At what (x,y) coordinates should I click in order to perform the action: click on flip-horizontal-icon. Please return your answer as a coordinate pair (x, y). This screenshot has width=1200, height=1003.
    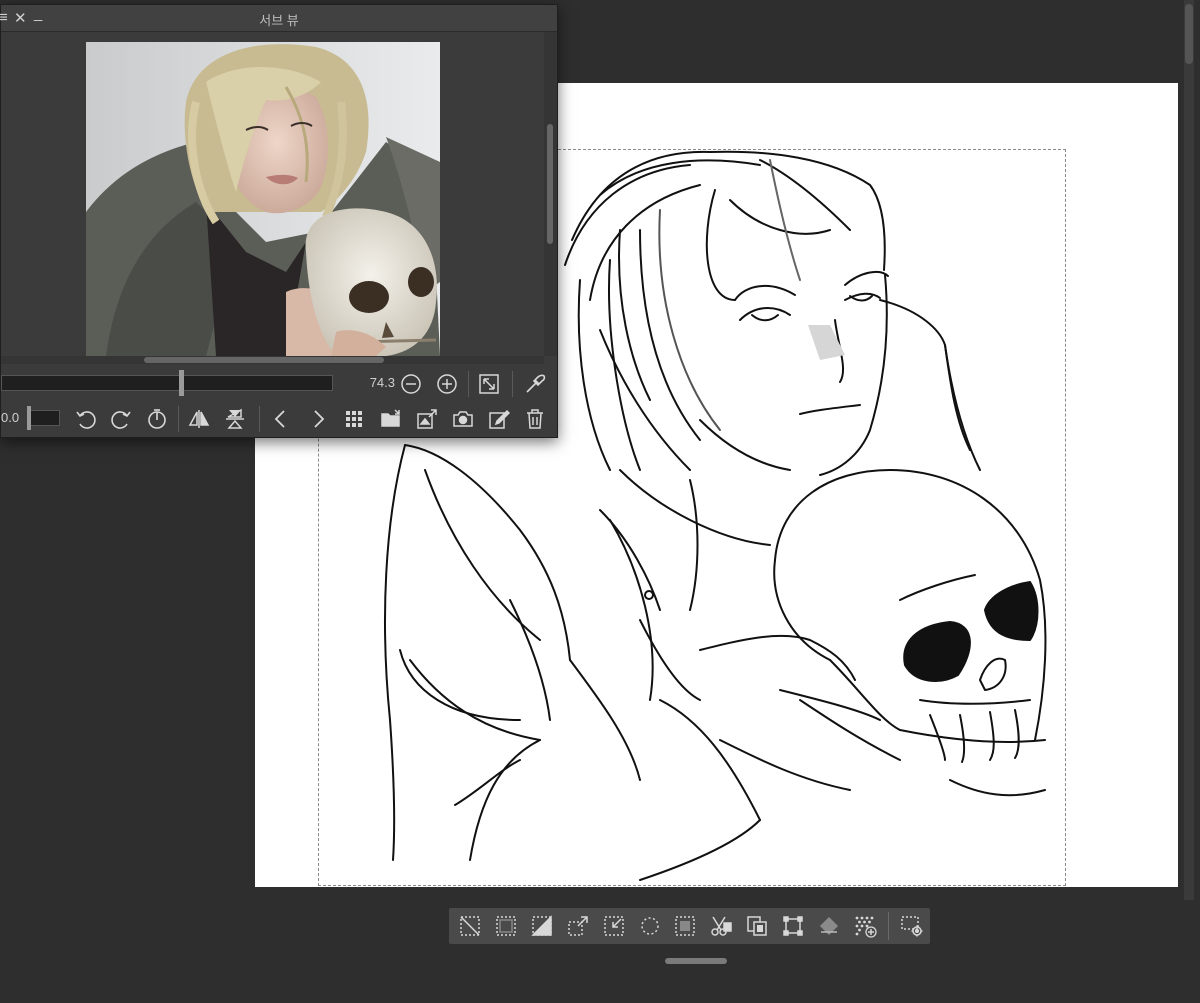
    Looking at the image, I should click on (199, 419).